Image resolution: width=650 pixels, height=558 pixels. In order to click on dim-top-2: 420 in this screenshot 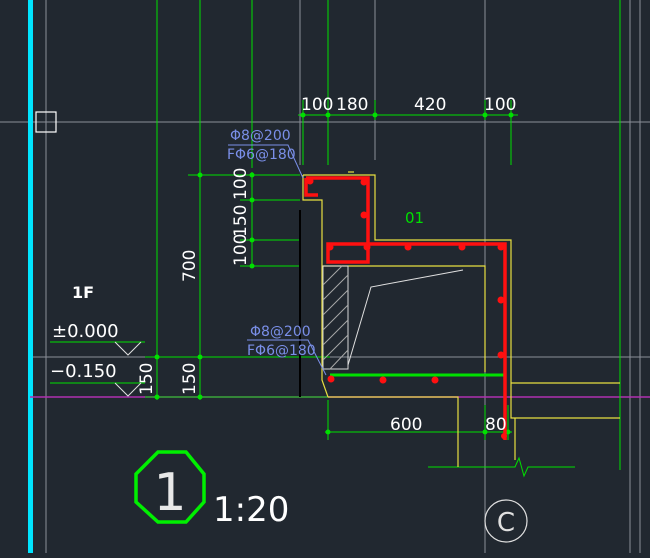, I will do `click(430, 105)`.